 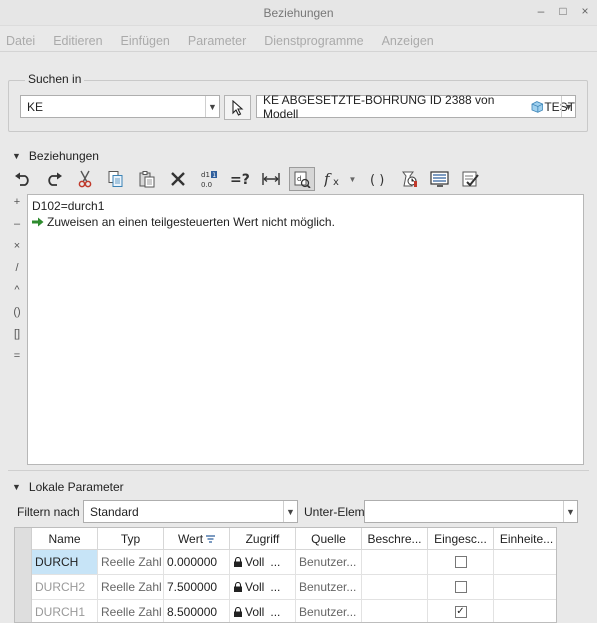 What do you see at coordinates (585, 11) in the screenshot?
I see `close-button: ×` at bounding box center [585, 11].